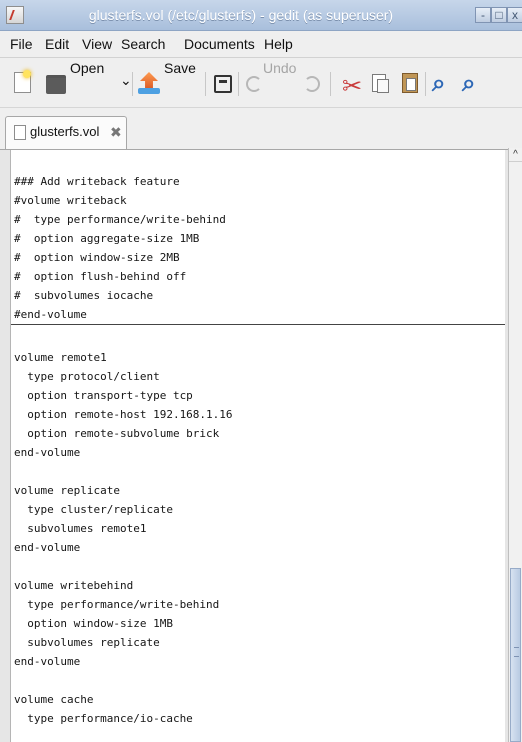  What do you see at coordinates (278, 44) in the screenshot?
I see `menu-help: Help` at bounding box center [278, 44].